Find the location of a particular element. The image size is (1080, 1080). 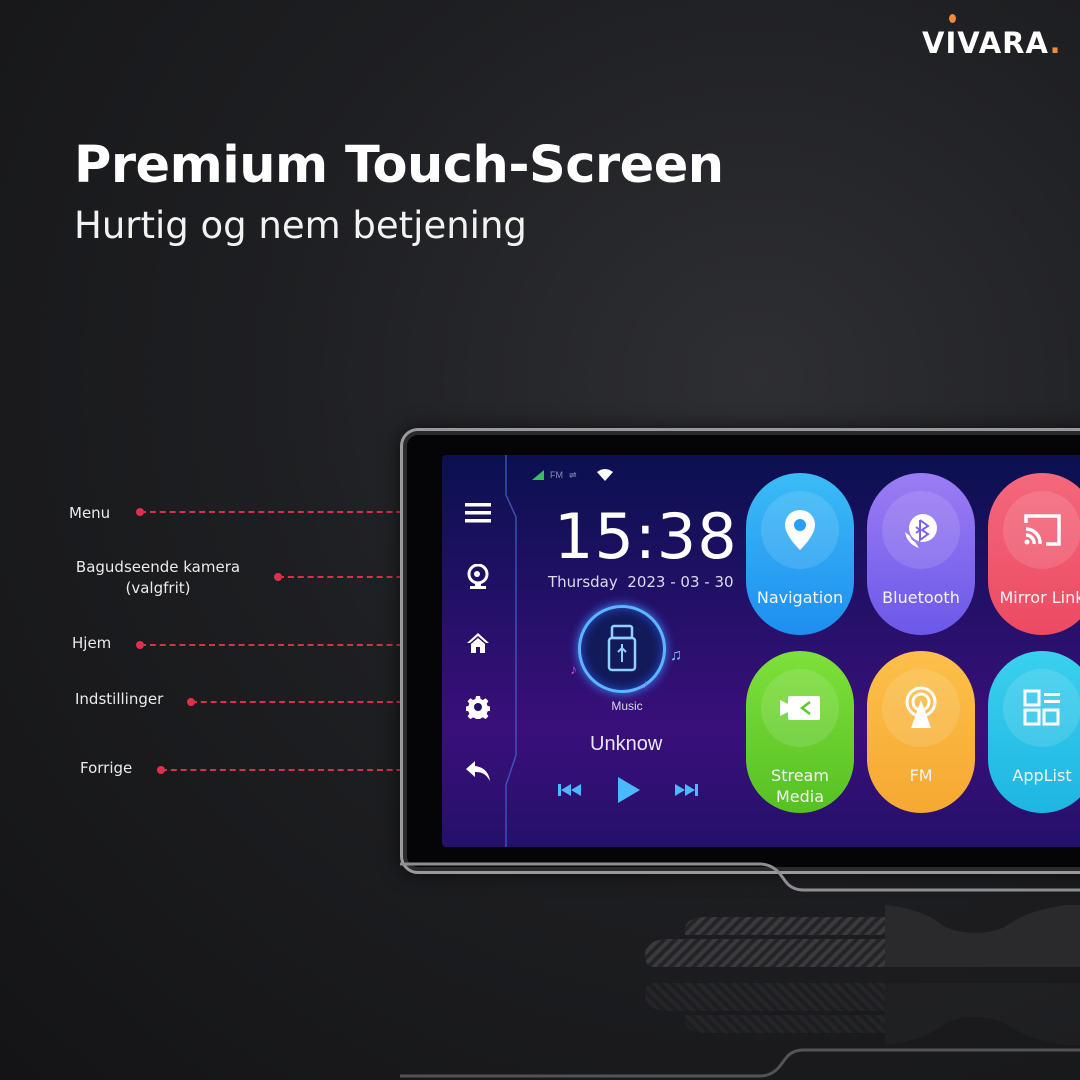

callout-camera-line2: (valgfrit) is located at coordinates (158, 588).